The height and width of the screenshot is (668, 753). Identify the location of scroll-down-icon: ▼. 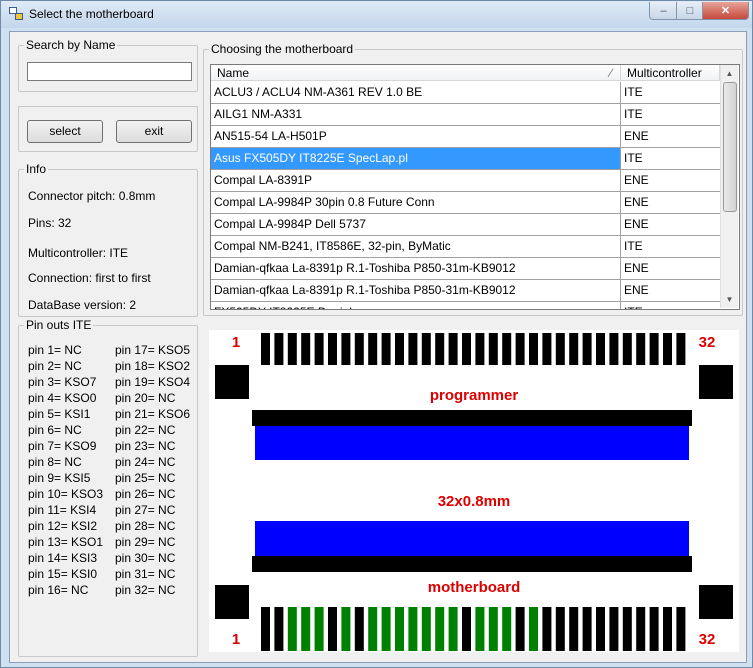
(729, 299).